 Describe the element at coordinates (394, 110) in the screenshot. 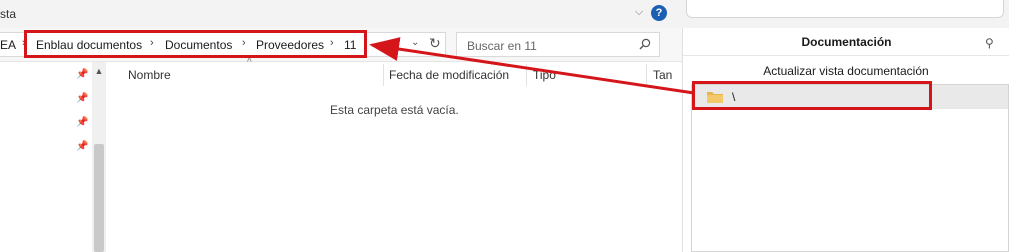

I see `empty-folder-message: Esta carpeta está vacía.` at that location.